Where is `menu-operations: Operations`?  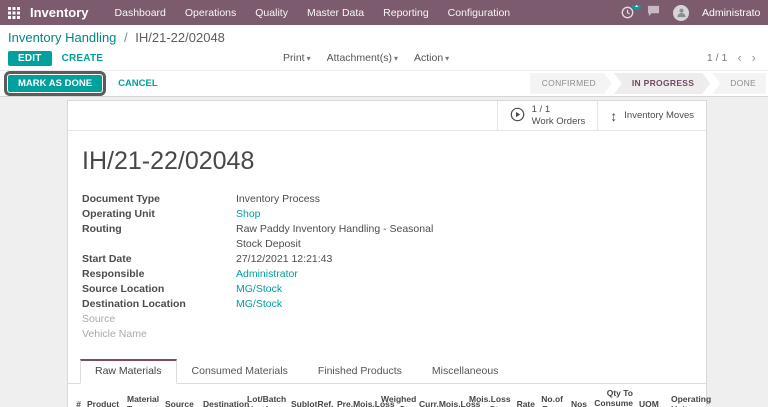
menu-operations: Operations is located at coordinates (210, 13).